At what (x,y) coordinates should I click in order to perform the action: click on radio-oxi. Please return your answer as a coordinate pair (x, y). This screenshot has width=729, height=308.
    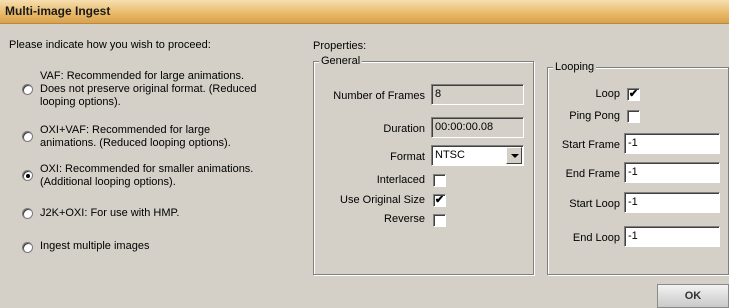
    Looking at the image, I should click on (27, 175).